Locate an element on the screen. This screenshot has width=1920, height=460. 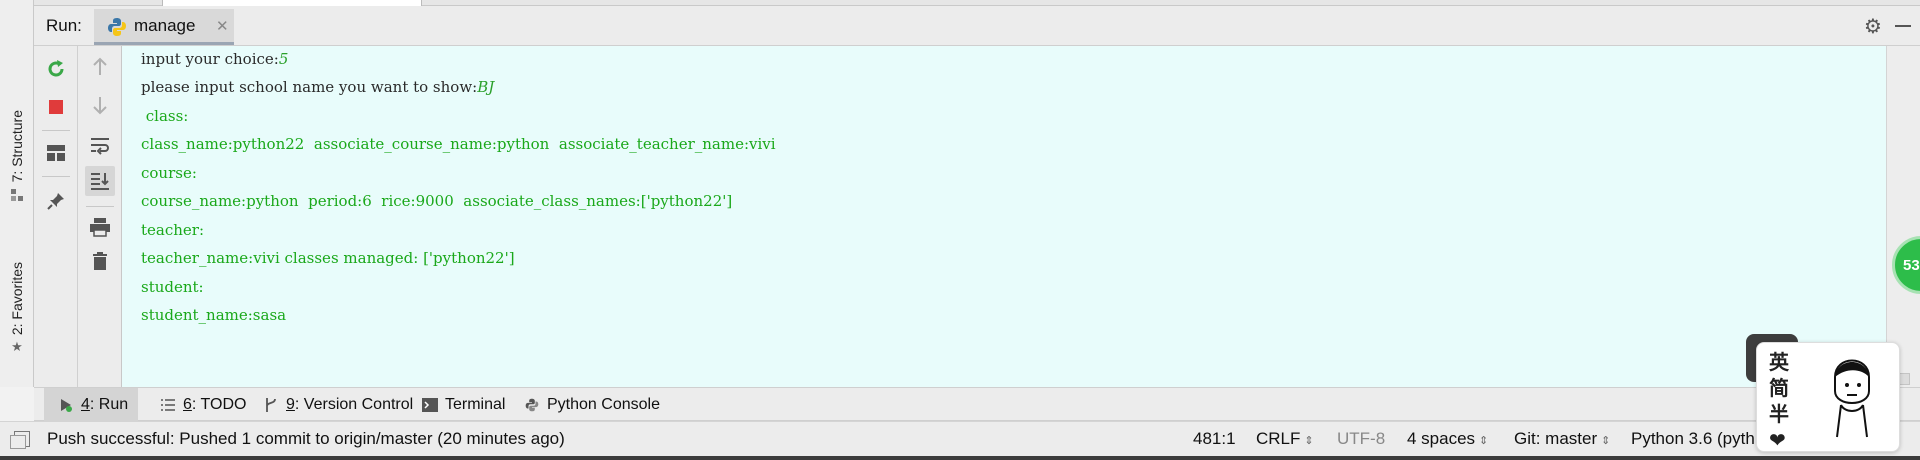
down-button is located at coordinates (100, 105).